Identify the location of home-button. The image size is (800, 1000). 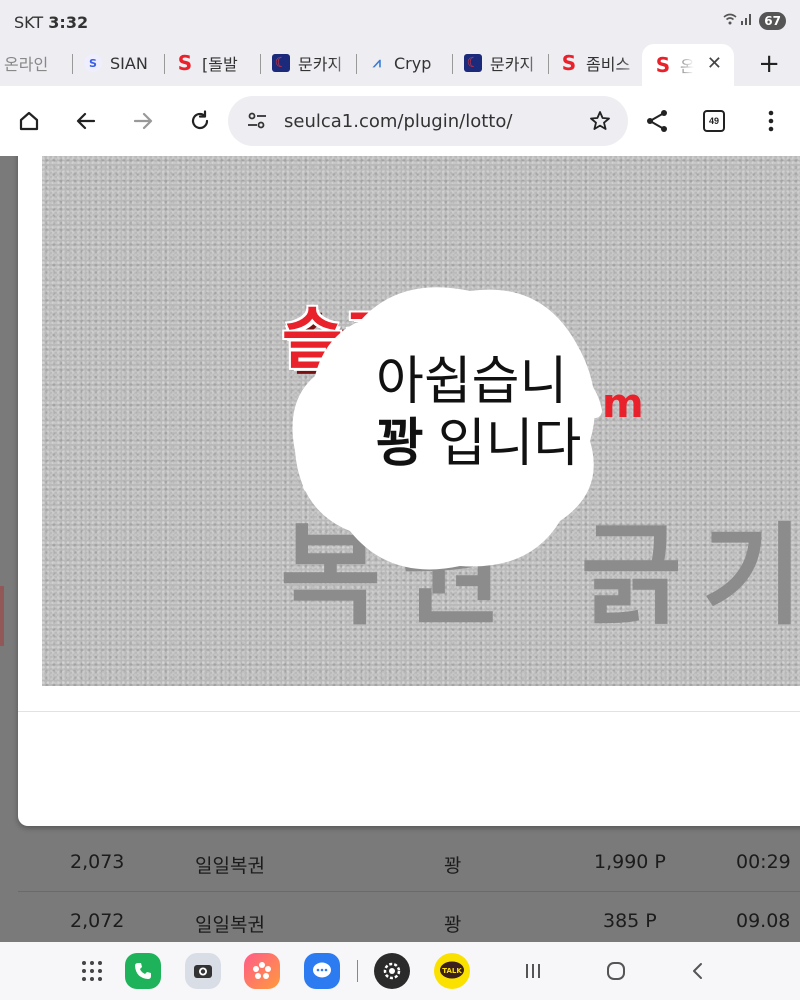
(29, 121).